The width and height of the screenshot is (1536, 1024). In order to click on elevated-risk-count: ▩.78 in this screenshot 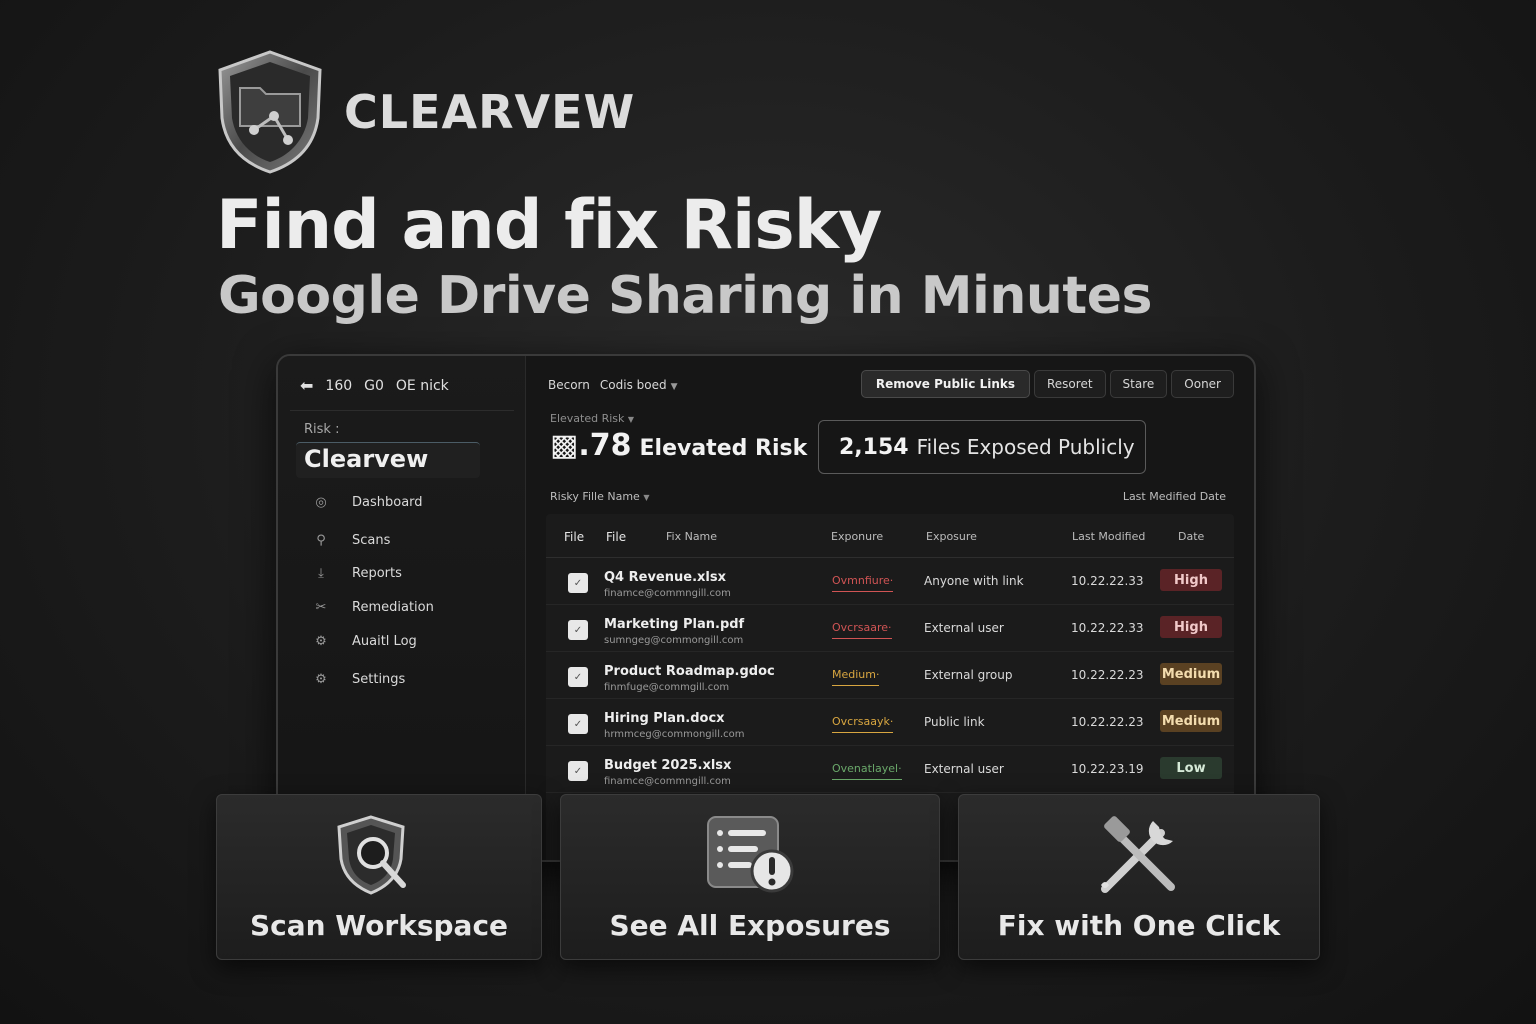, I will do `click(591, 445)`.